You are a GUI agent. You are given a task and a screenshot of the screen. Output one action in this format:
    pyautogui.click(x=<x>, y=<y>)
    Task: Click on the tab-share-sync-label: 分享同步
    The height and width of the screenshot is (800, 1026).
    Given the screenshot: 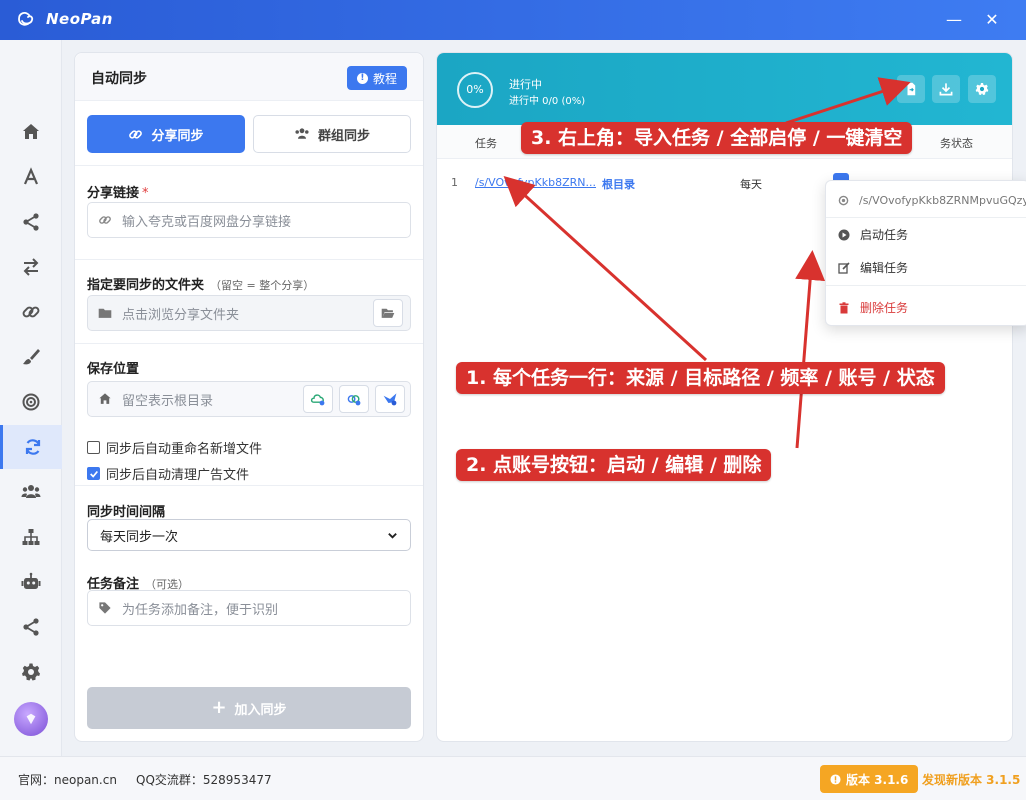 What is the action you would take?
    pyautogui.click(x=177, y=136)
    